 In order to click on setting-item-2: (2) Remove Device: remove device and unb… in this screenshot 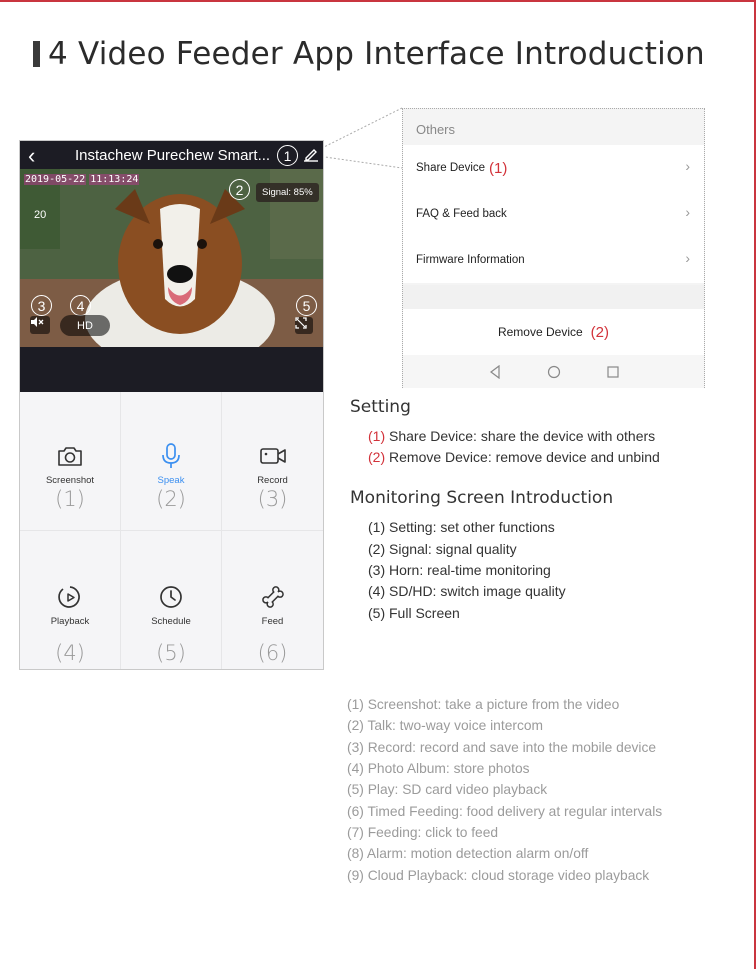, I will do `click(514, 457)`.